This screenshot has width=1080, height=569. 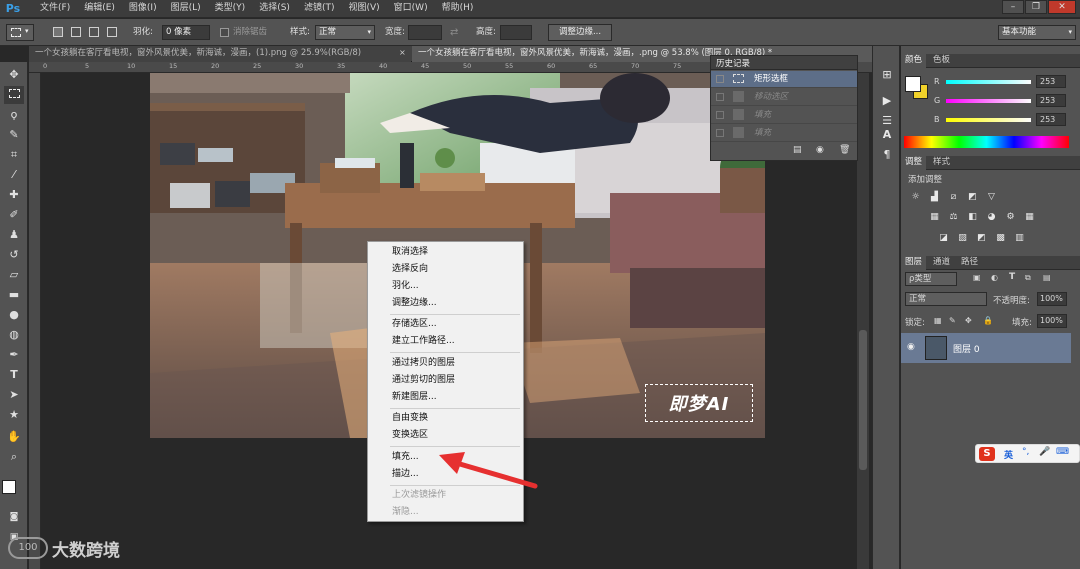 I want to click on menu-item-select-inverse: 选择反向, so click(x=410, y=269).